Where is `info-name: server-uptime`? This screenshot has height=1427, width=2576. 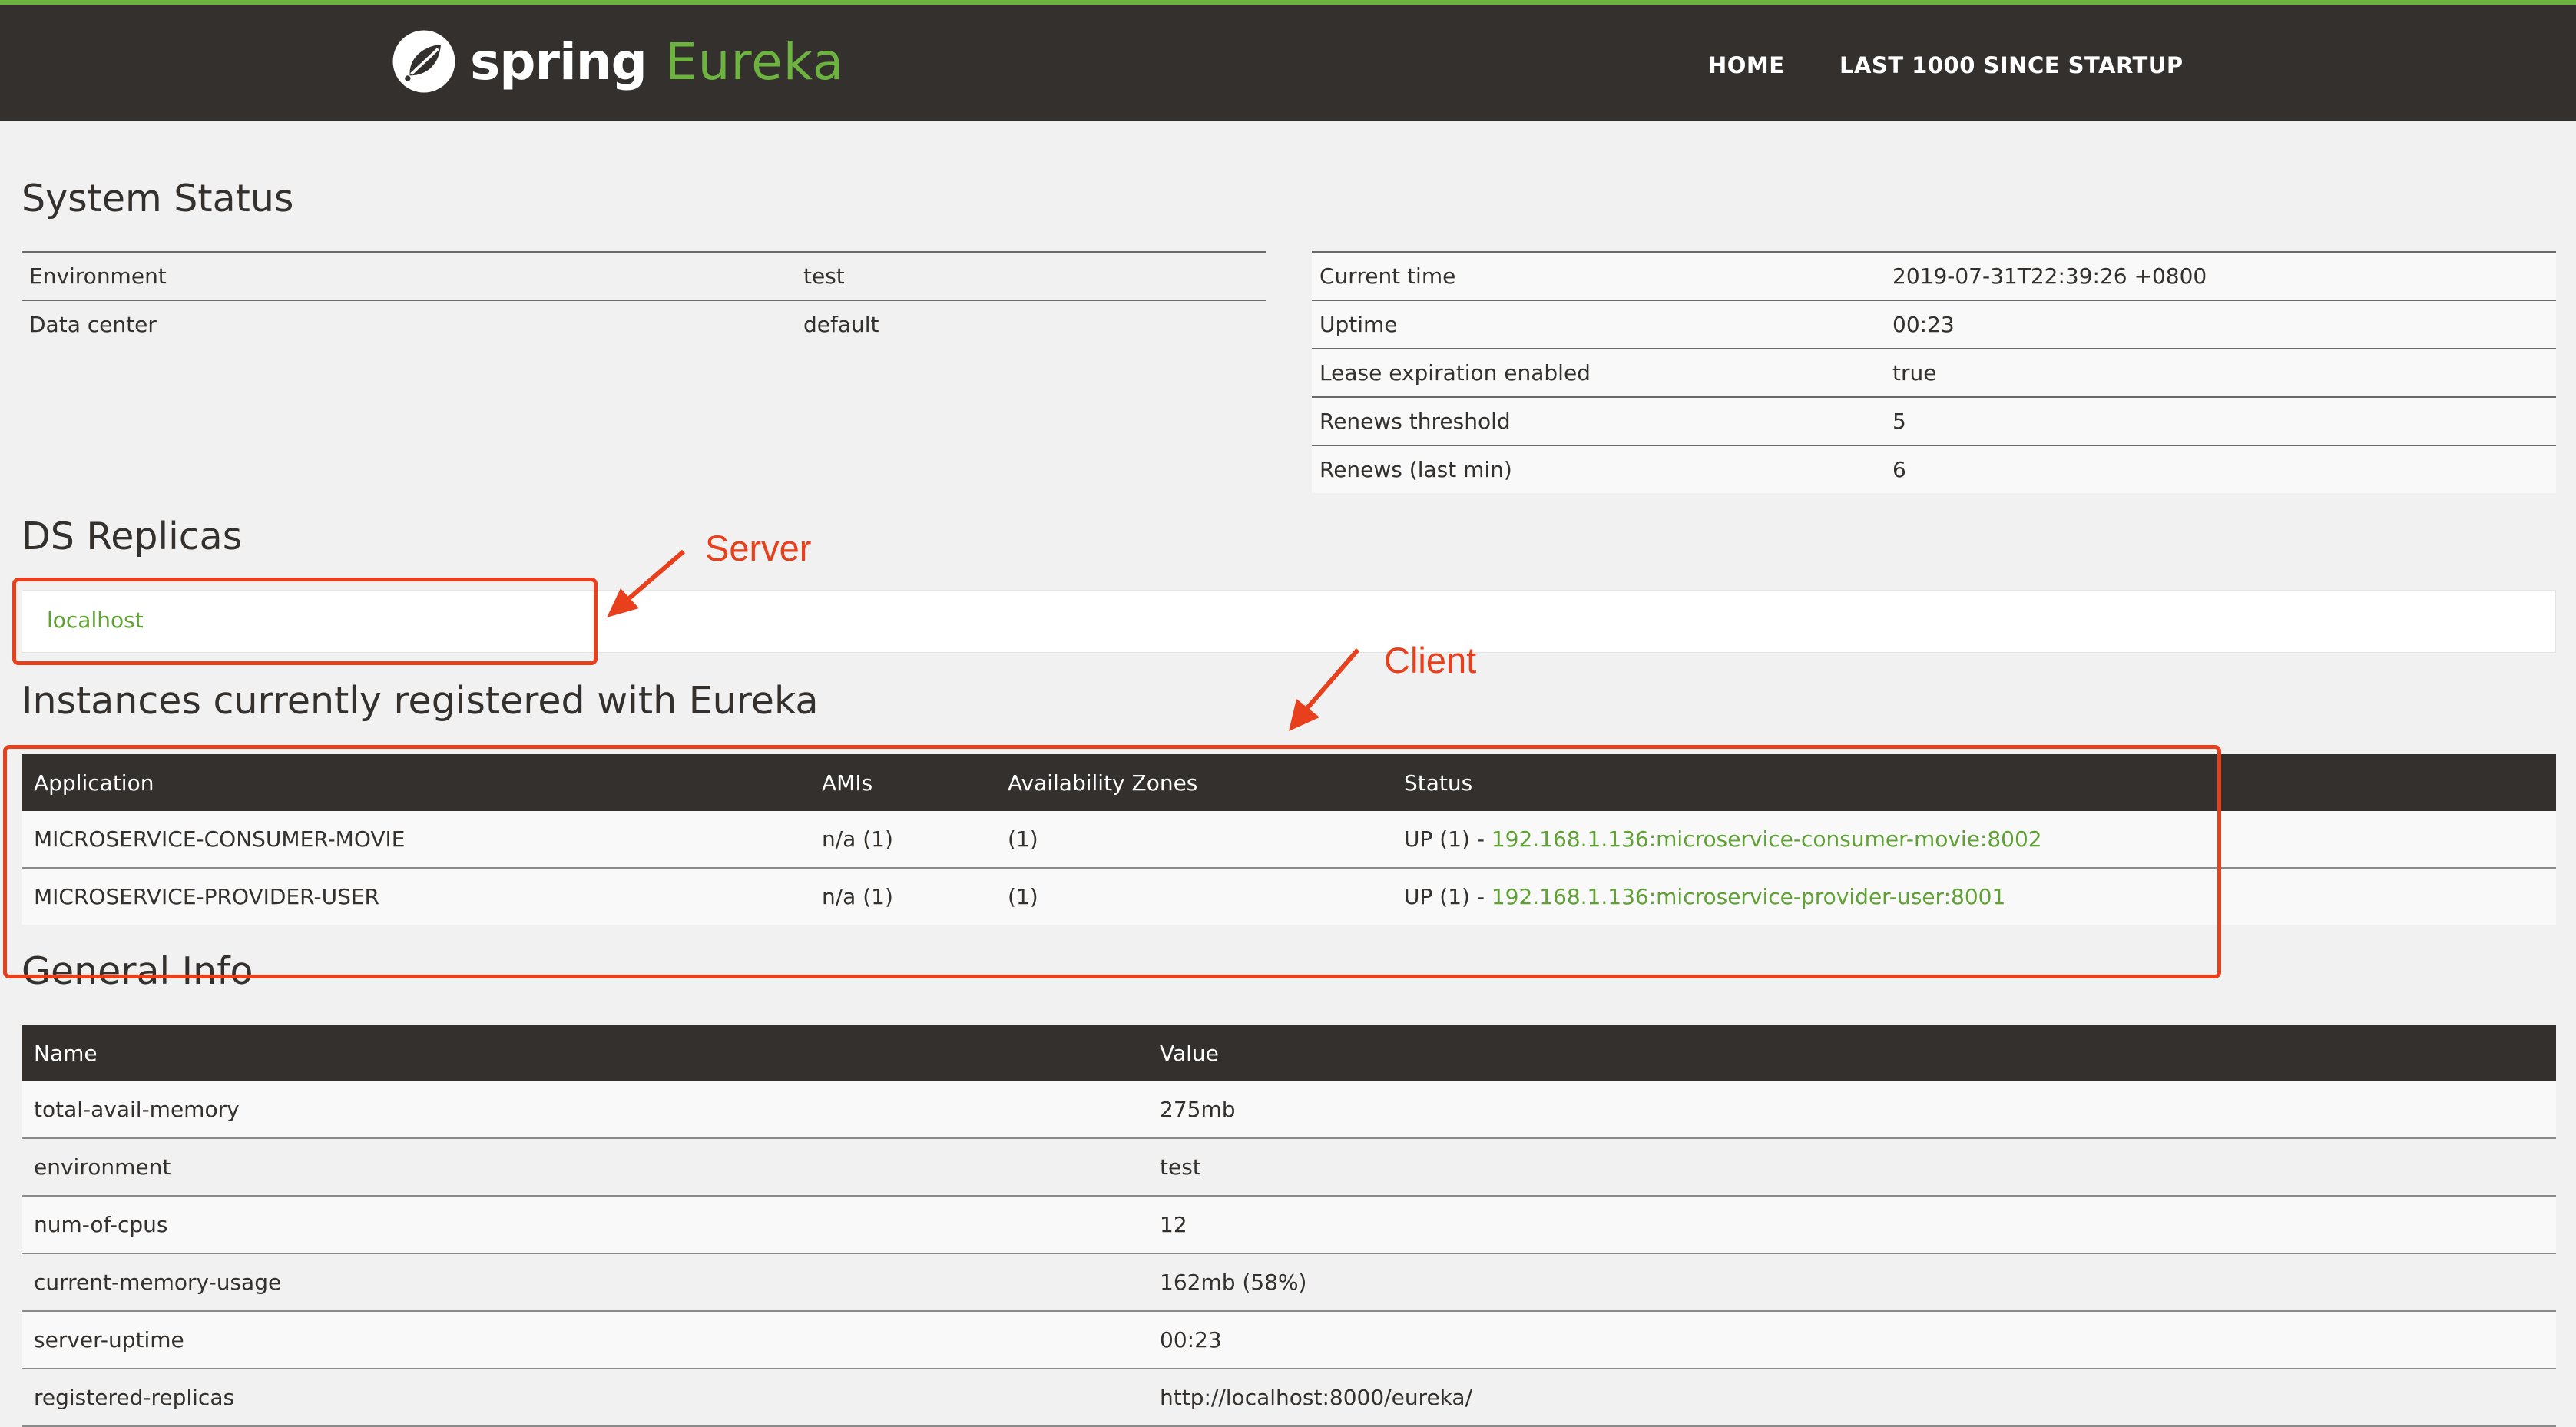
info-name: server-uptime is located at coordinates (584, 1340).